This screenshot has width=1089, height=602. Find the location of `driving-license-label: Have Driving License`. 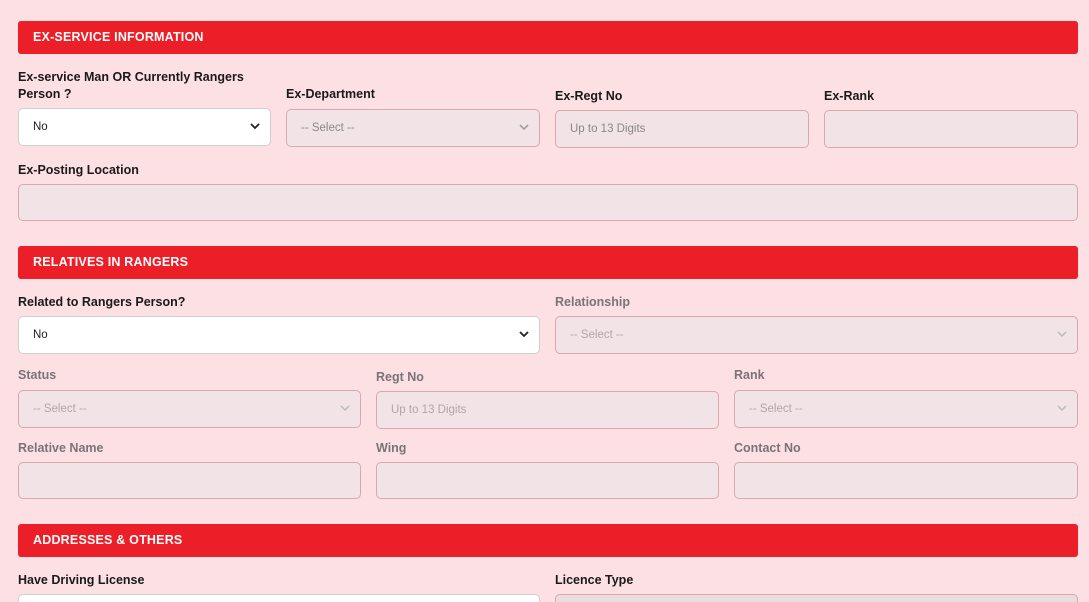

driving-license-label: Have Driving License is located at coordinates (81, 580).